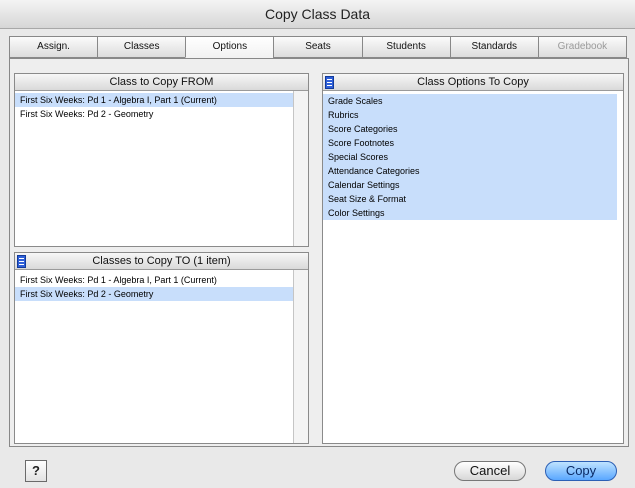  I want to click on tab-classes: Classes, so click(141, 47).